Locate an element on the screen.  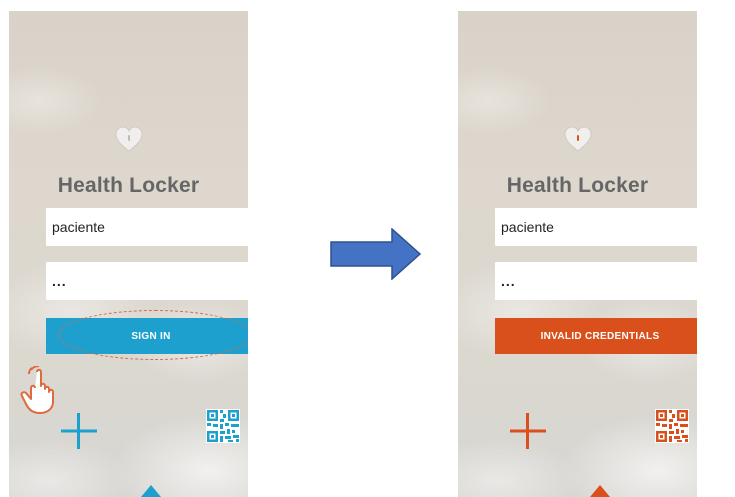
invalid-credentials-button: INVALID CREDENTIALS is located at coordinates (596, 336).